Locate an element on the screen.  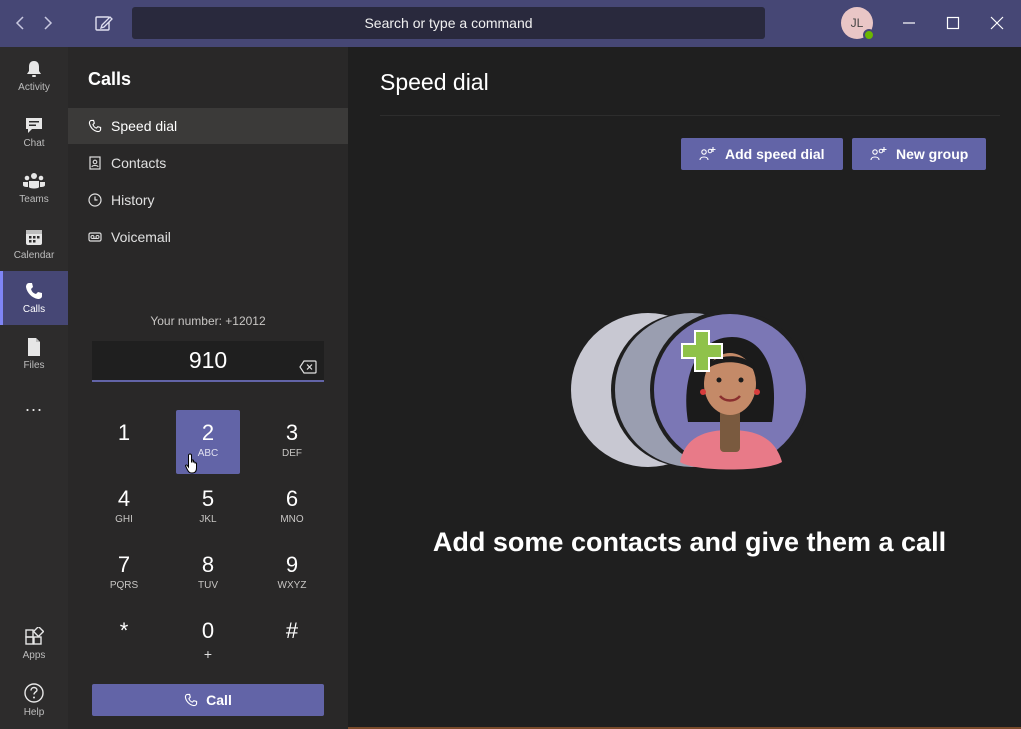
keypad-key-hash: # is located at coordinates (292, 640).